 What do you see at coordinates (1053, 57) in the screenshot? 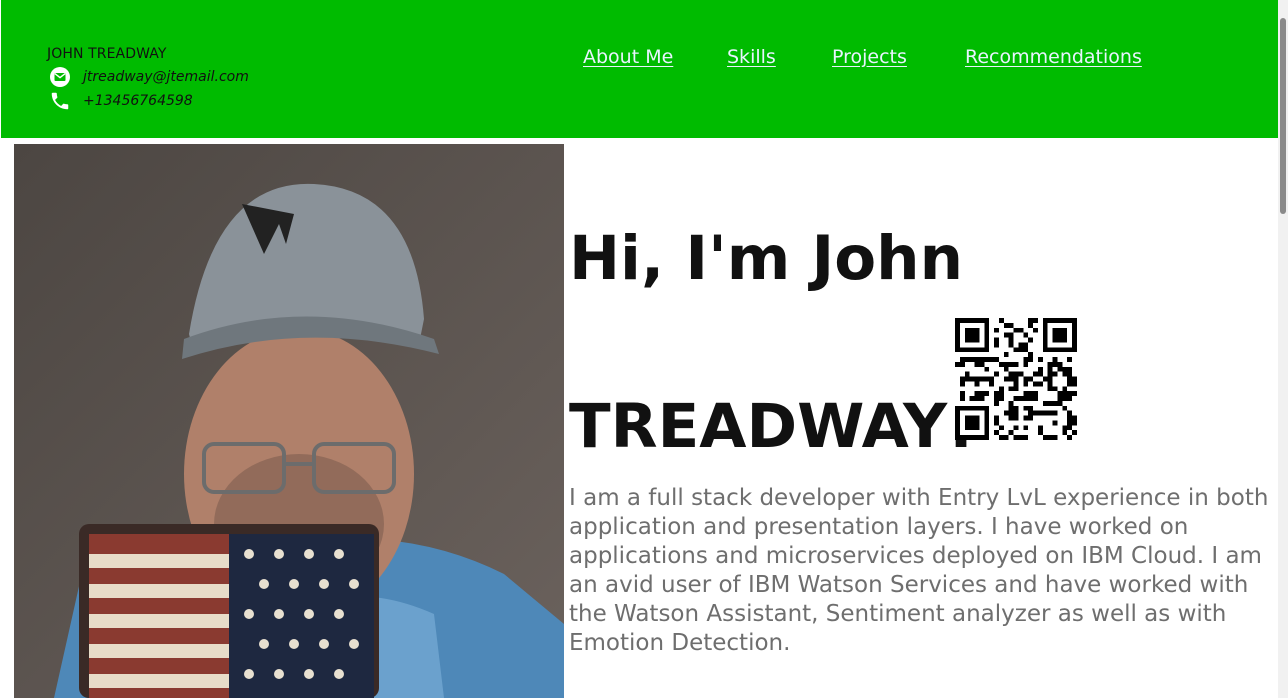
I see `nav-link-recommendations: Recommendations` at bounding box center [1053, 57].